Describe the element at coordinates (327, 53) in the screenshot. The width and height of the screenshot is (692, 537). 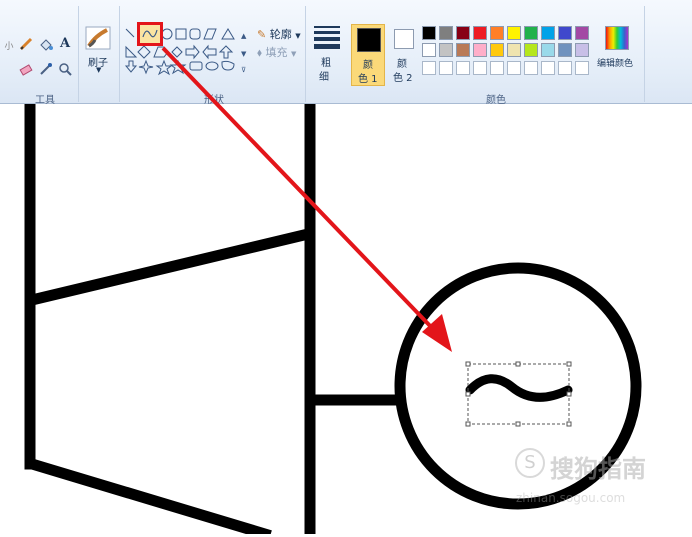
I see `size-button: 粗 细` at that location.